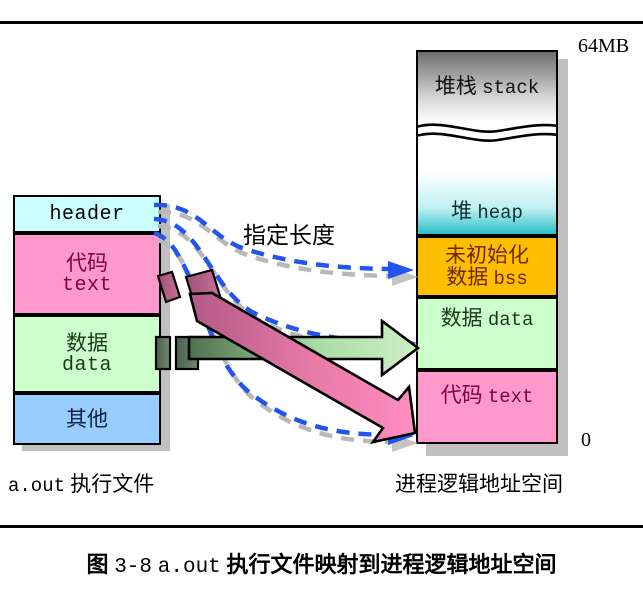 Image resolution: width=643 pixels, height=599 pixels. What do you see at coordinates (586, 440) in the screenshot?
I see `address-scale-bottom-label: 0` at bounding box center [586, 440].